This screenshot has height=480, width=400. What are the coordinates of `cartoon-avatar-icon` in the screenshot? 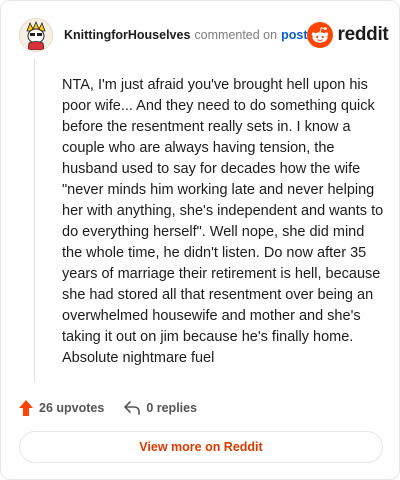 It's located at (36, 35).